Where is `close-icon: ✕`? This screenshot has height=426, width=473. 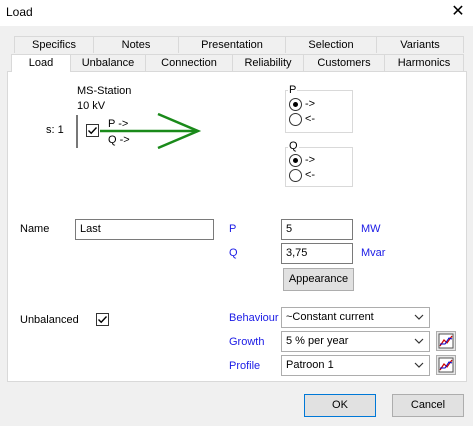
close-icon: ✕ is located at coordinates (458, 13).